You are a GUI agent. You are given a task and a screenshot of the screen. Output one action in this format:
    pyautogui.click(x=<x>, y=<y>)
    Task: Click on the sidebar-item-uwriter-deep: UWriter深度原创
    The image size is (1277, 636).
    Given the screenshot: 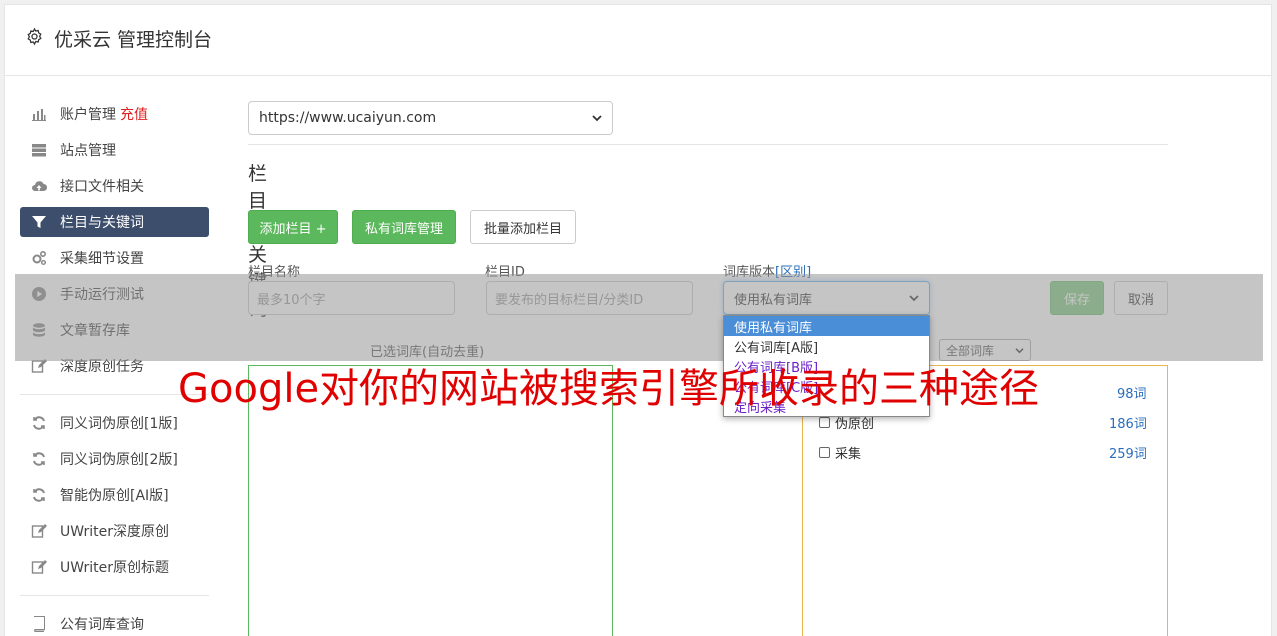 What is the action you would take?
    pyautogui.click(x=114, y=531)
    